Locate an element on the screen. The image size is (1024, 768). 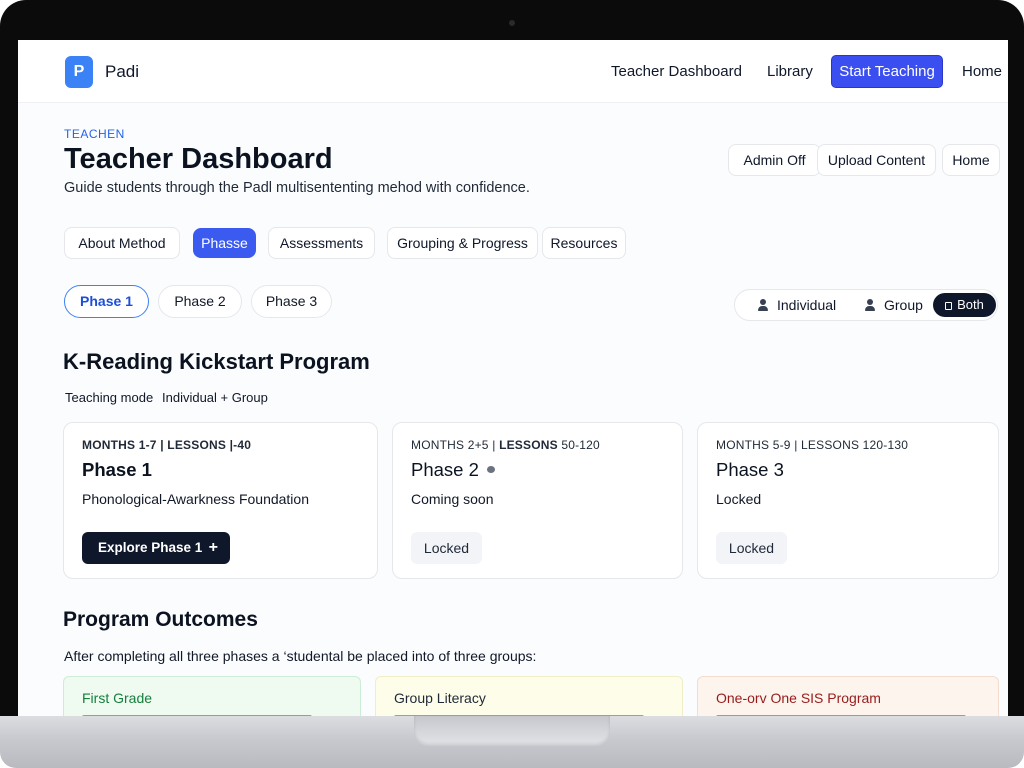
app-name: Padi is located at coordinates (122, 72).